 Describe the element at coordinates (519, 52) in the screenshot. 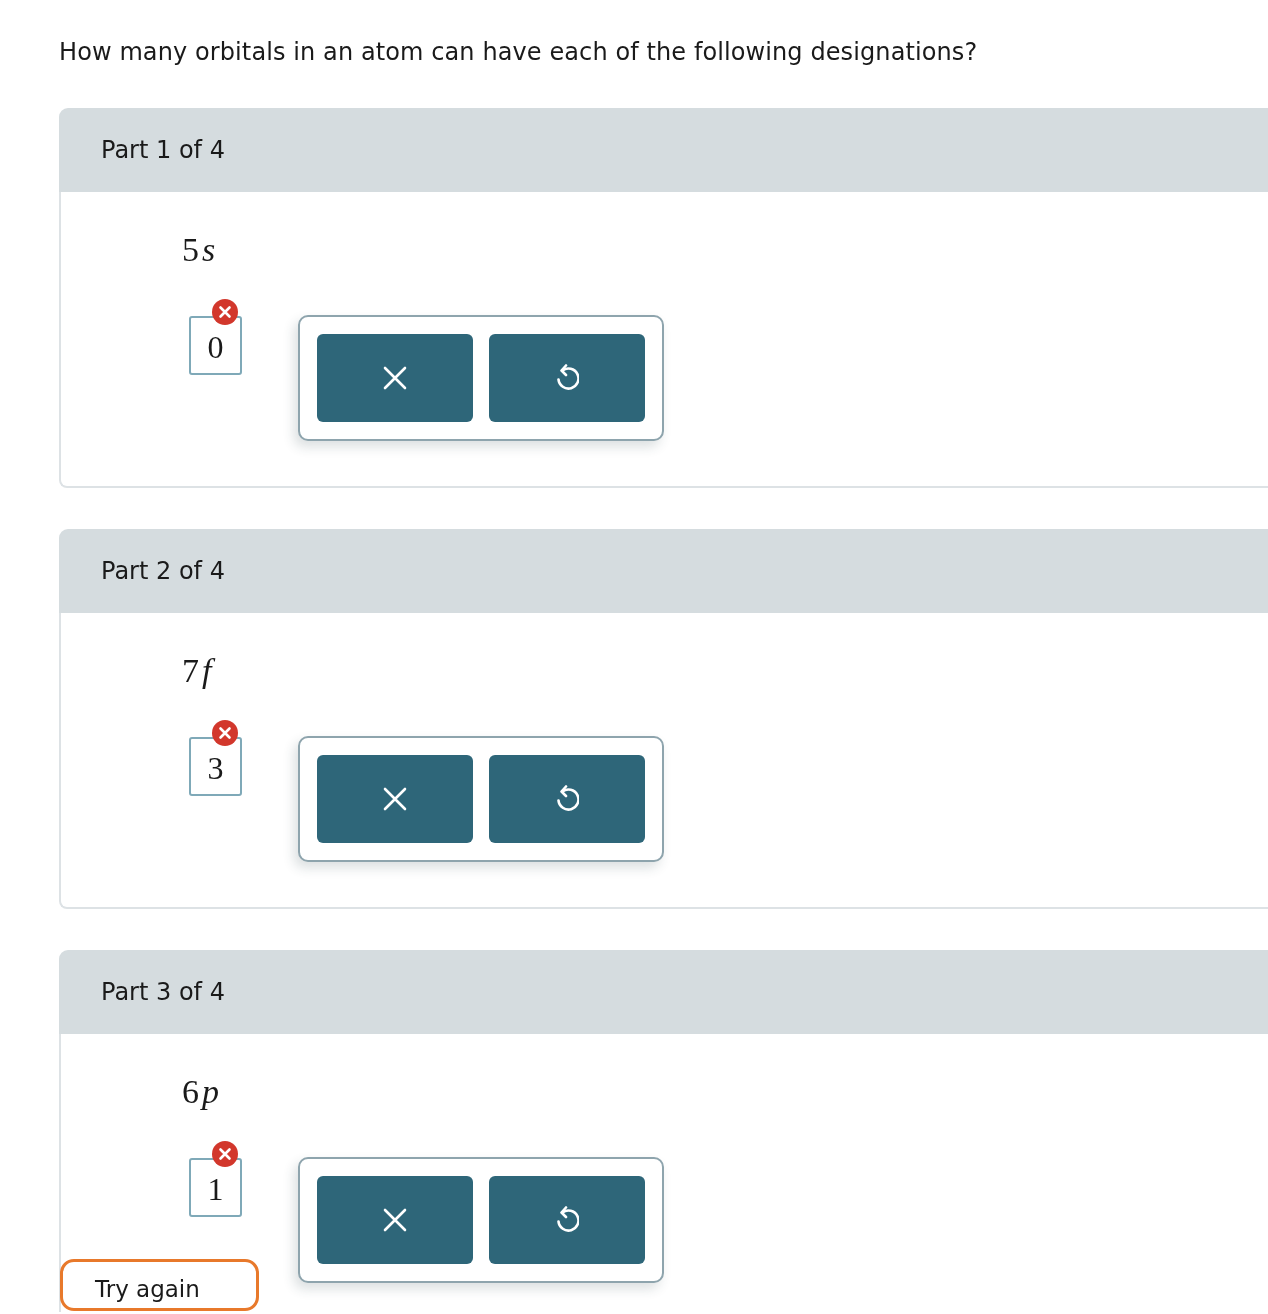

I see `question-text: How many orbitals in an atom can have each of the following designations?` at that location.